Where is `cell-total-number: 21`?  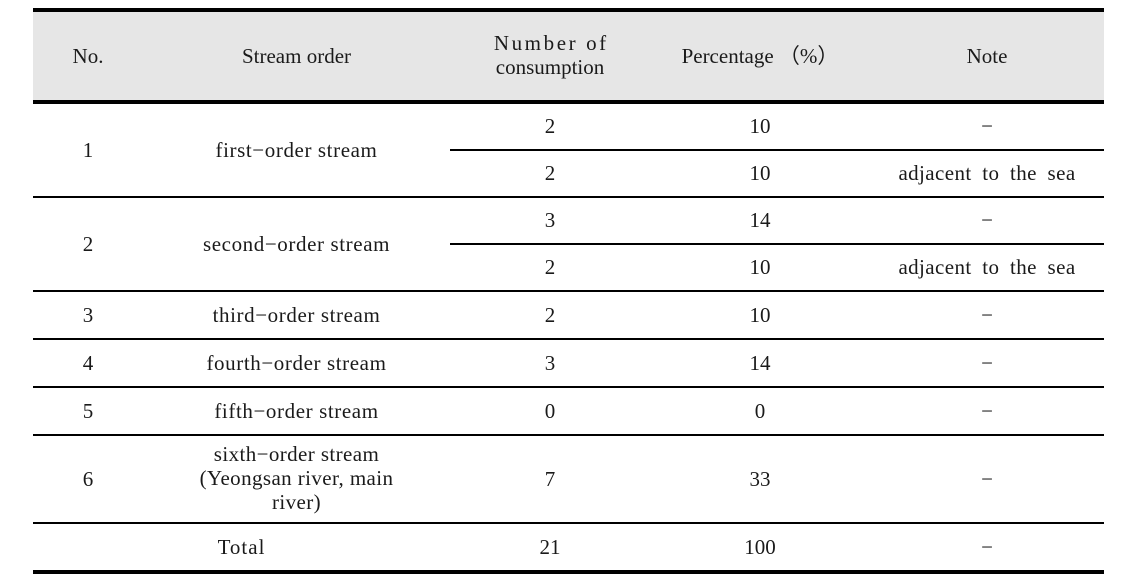
cell-total-number: 21 is located at coordinates (550, 548).